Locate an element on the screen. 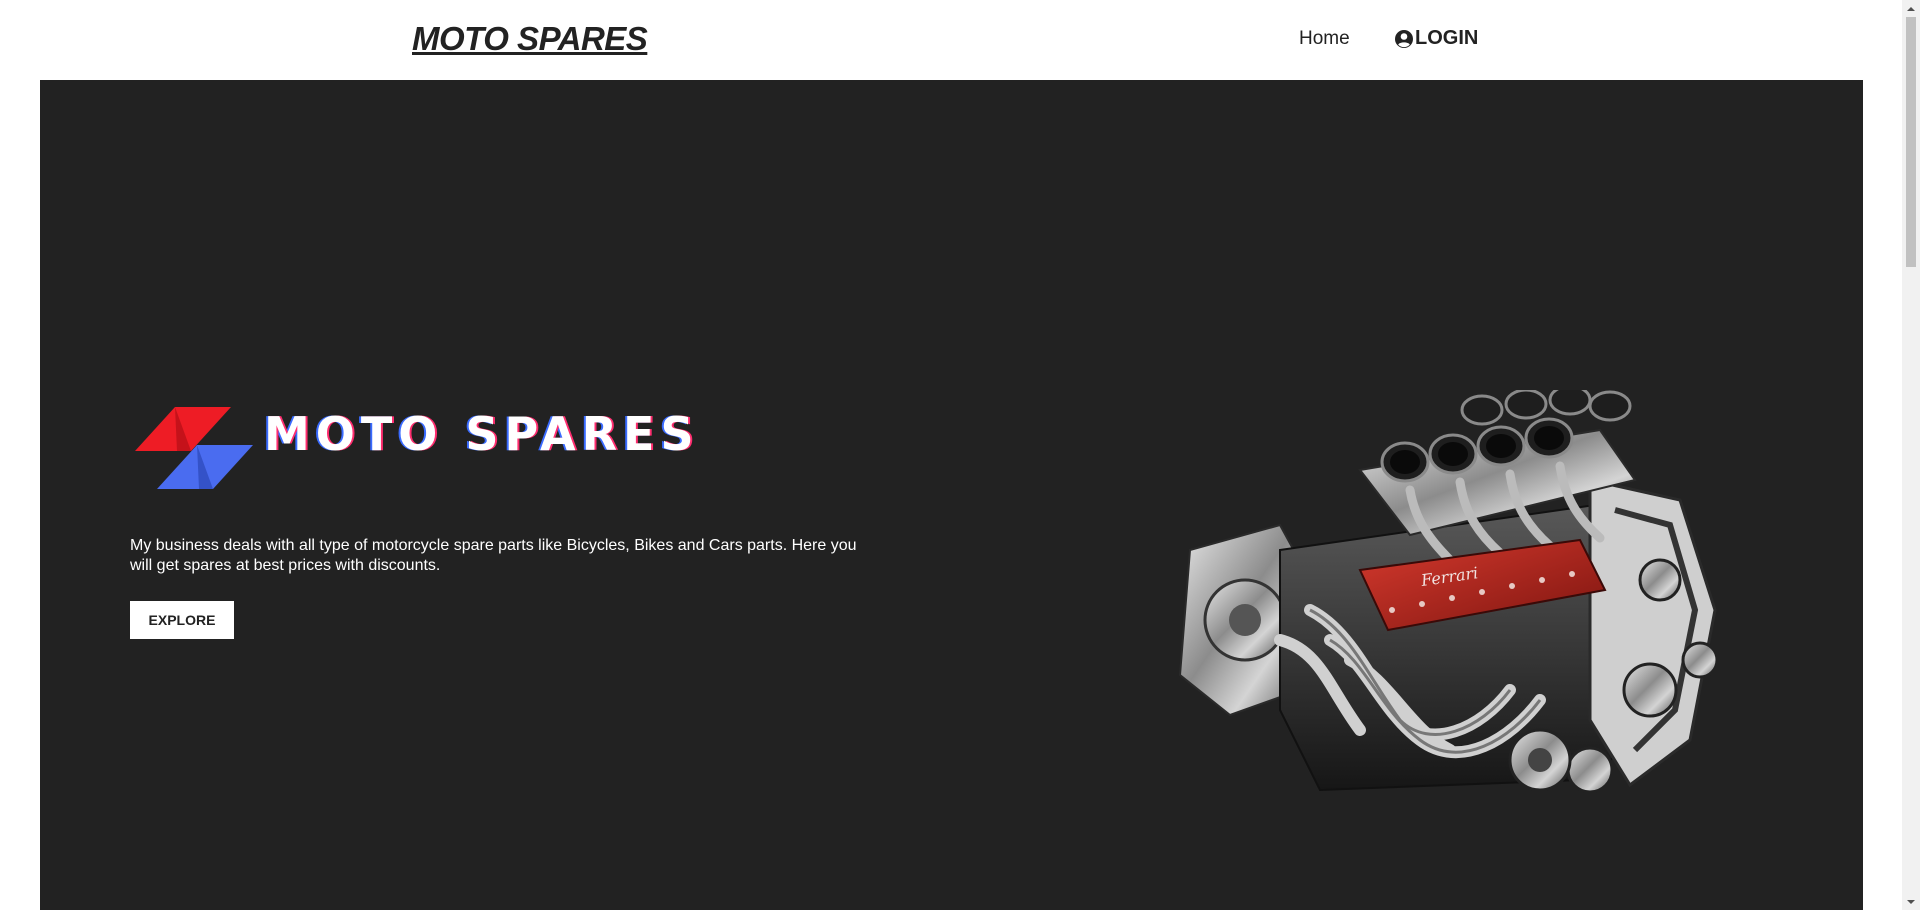 Image resolution: width=1920 pixels, height=910 pixels. nav-login-link: LOGIN is located at coordinates (1436, 38).